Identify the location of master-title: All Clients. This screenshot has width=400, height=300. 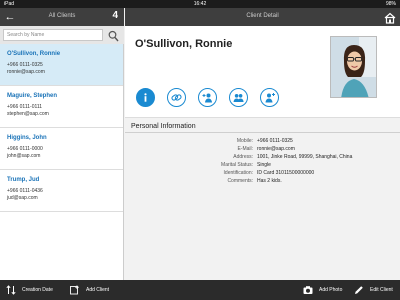
(62, 16).